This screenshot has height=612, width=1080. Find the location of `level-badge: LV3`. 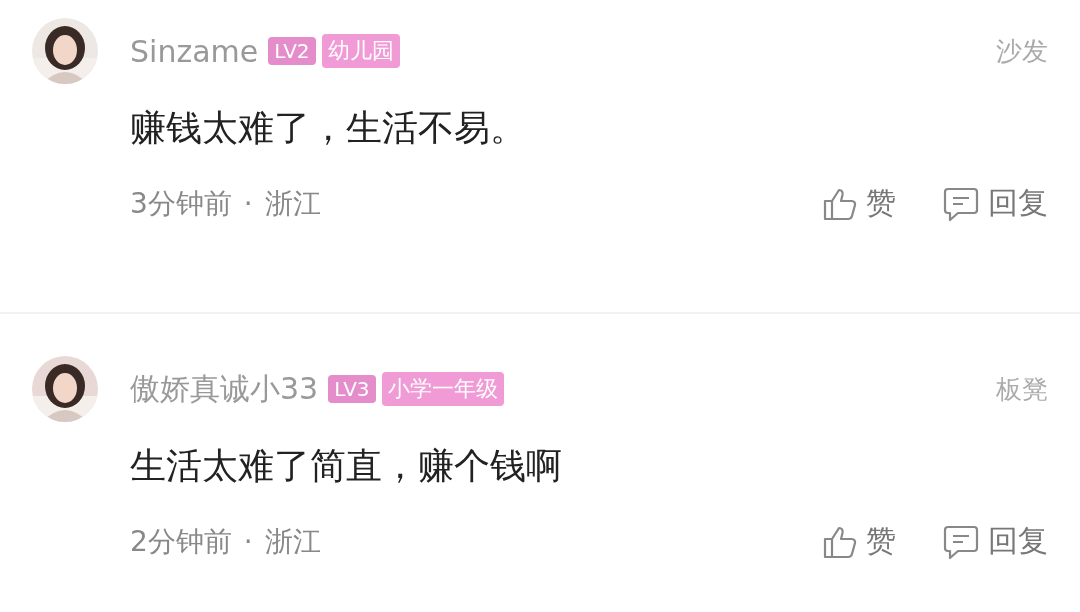

level-badge: LV3 is located at coordinates (352, 389).